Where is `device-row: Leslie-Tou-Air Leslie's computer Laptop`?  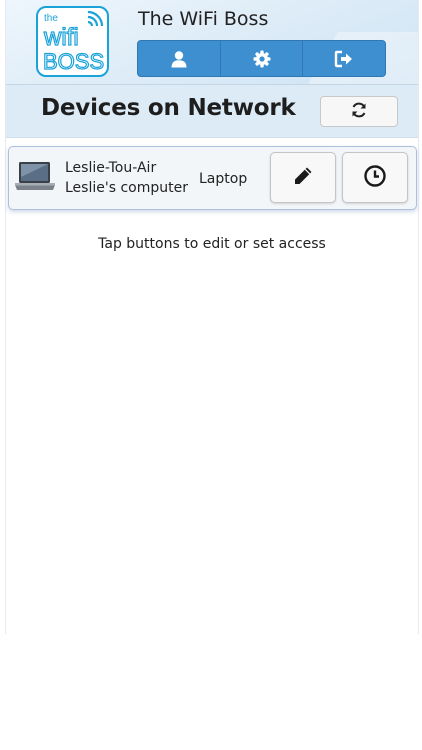
device-row: Leslie-Tou-Air Leslie's computer Laptop is located at coordinates (212, 178).